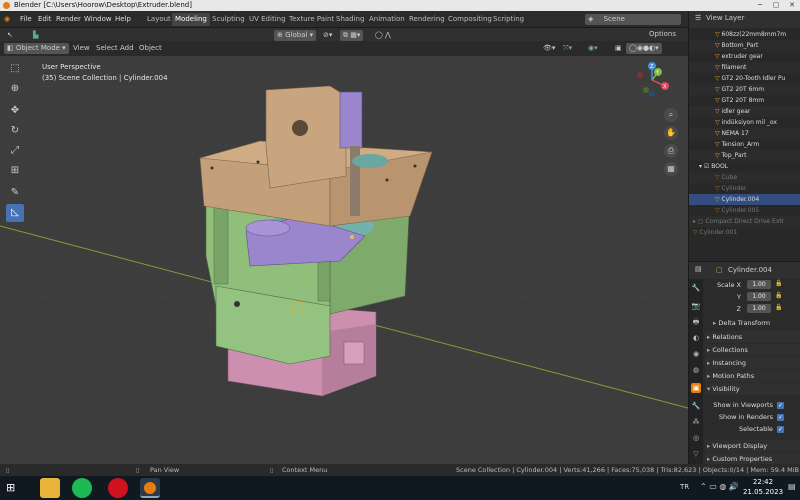 This screenshot has width=800, height=500. What do you see at coordinates (759, 308) in the screenshot?
I see `scale-z-field: 1.00` at bounding box center [759, 308].